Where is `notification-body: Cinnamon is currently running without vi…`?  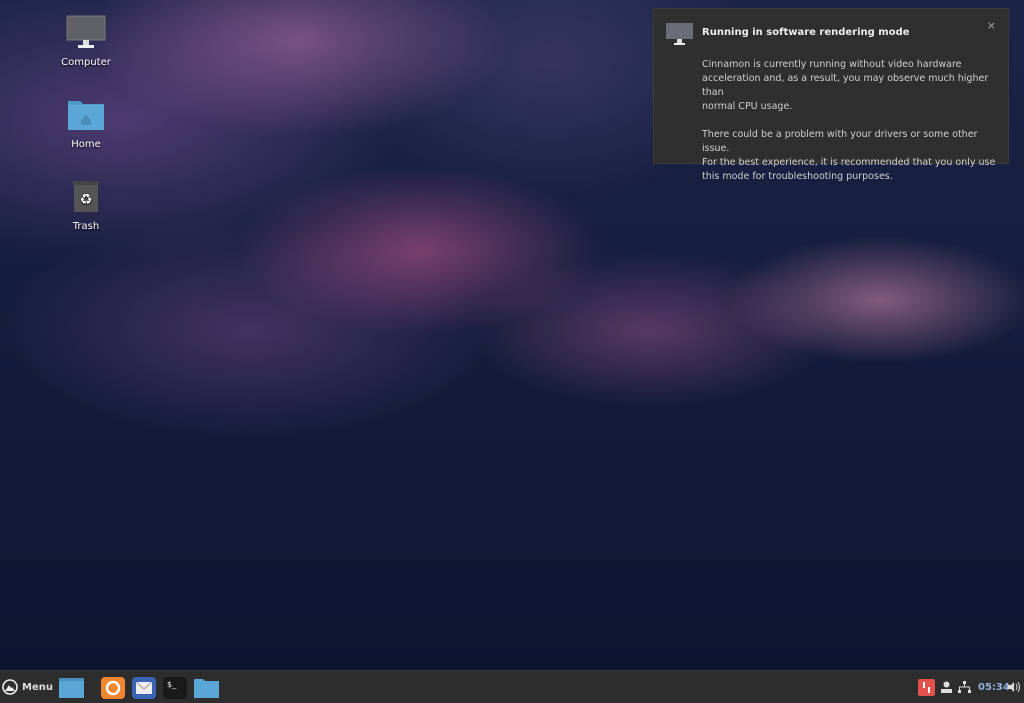
notification-body: Cinnamon is currently running without vi… is located at coordinates (849, 120).